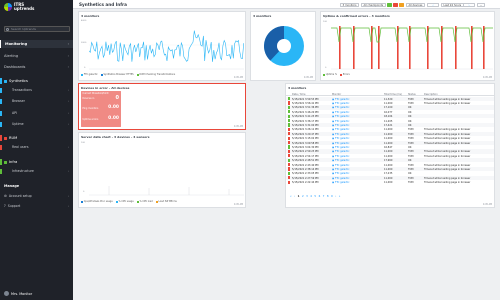 Image resolution: width=500 pixels, height=300 pixels. Describe the element at coordinates (36, 81) in the screenshot. I see `sidebar-group-synthetics: Synthetics` at that location.